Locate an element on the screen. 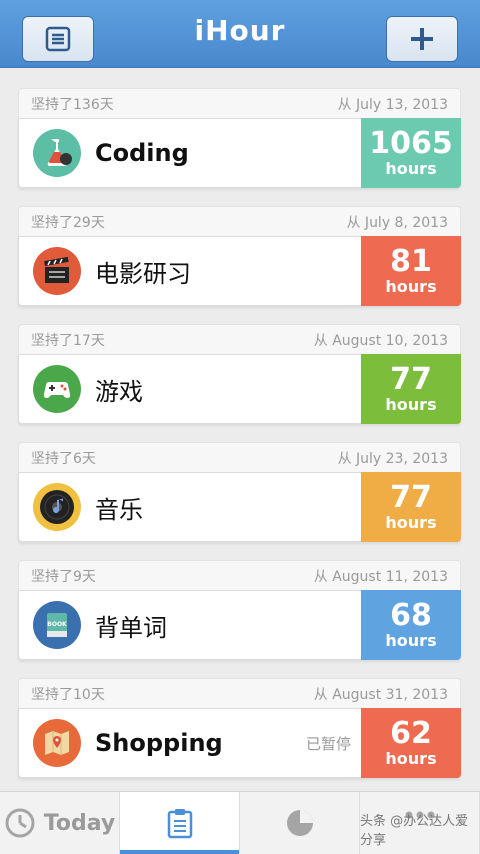  clock-icon is located at coordinates (20, 823).